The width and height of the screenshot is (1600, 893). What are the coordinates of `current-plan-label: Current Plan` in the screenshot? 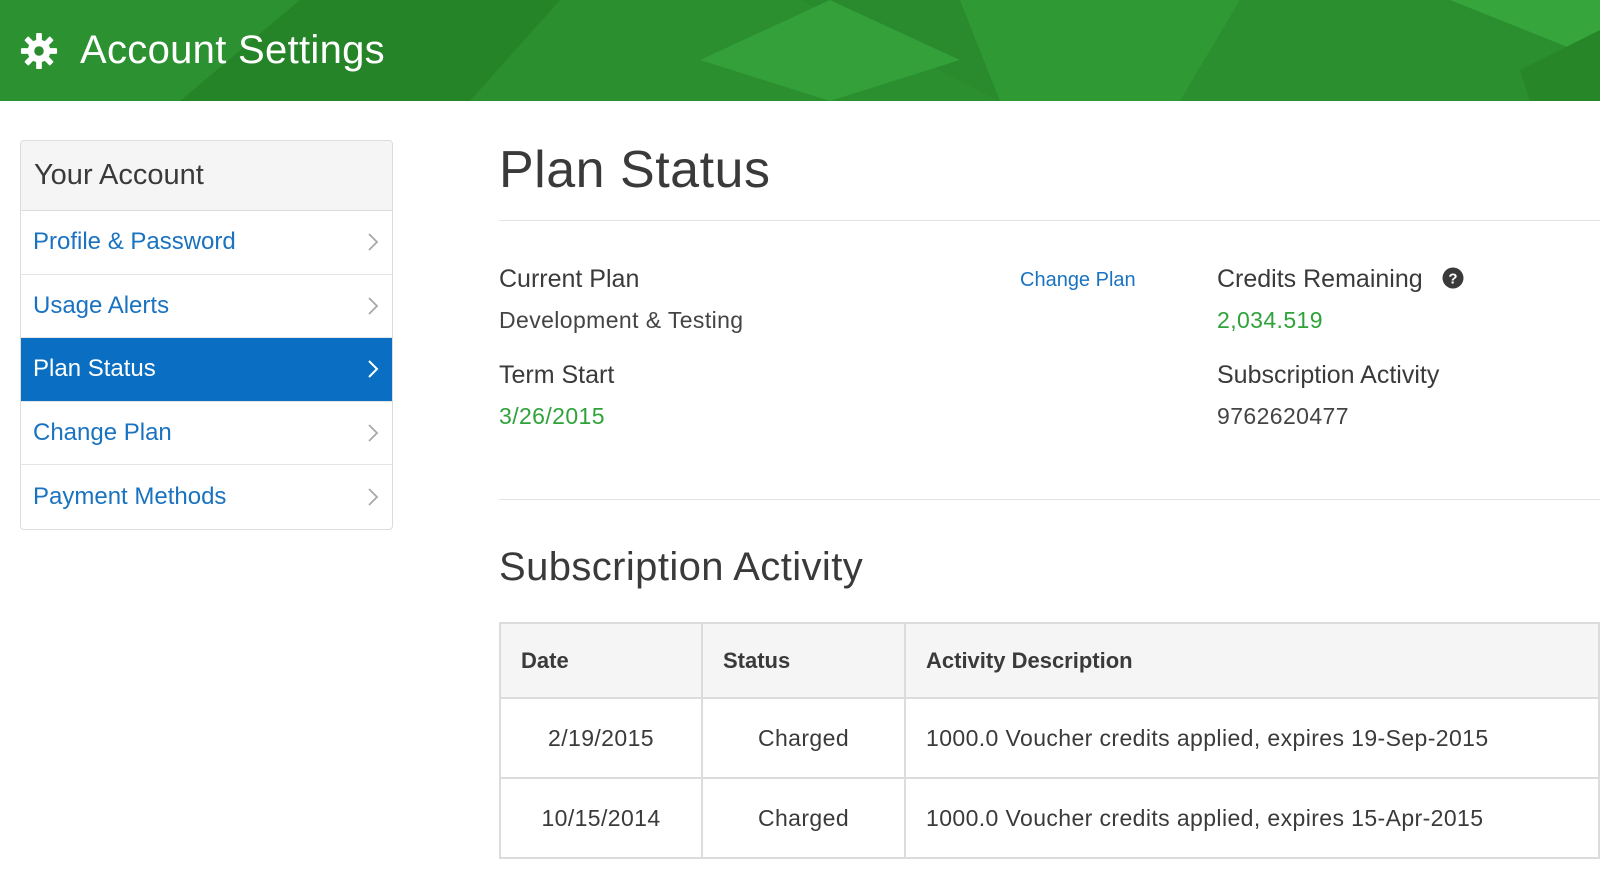 It's located at (569, 279).